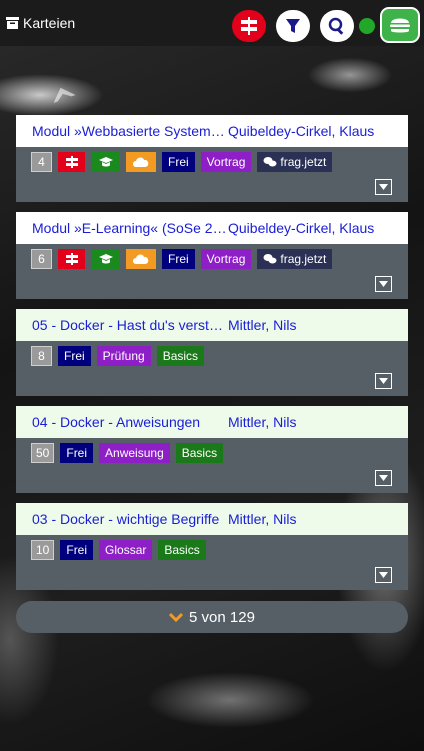 The image size is (424, 751). I want to click on load-more-button: 5 von 129, so click(212, 617).